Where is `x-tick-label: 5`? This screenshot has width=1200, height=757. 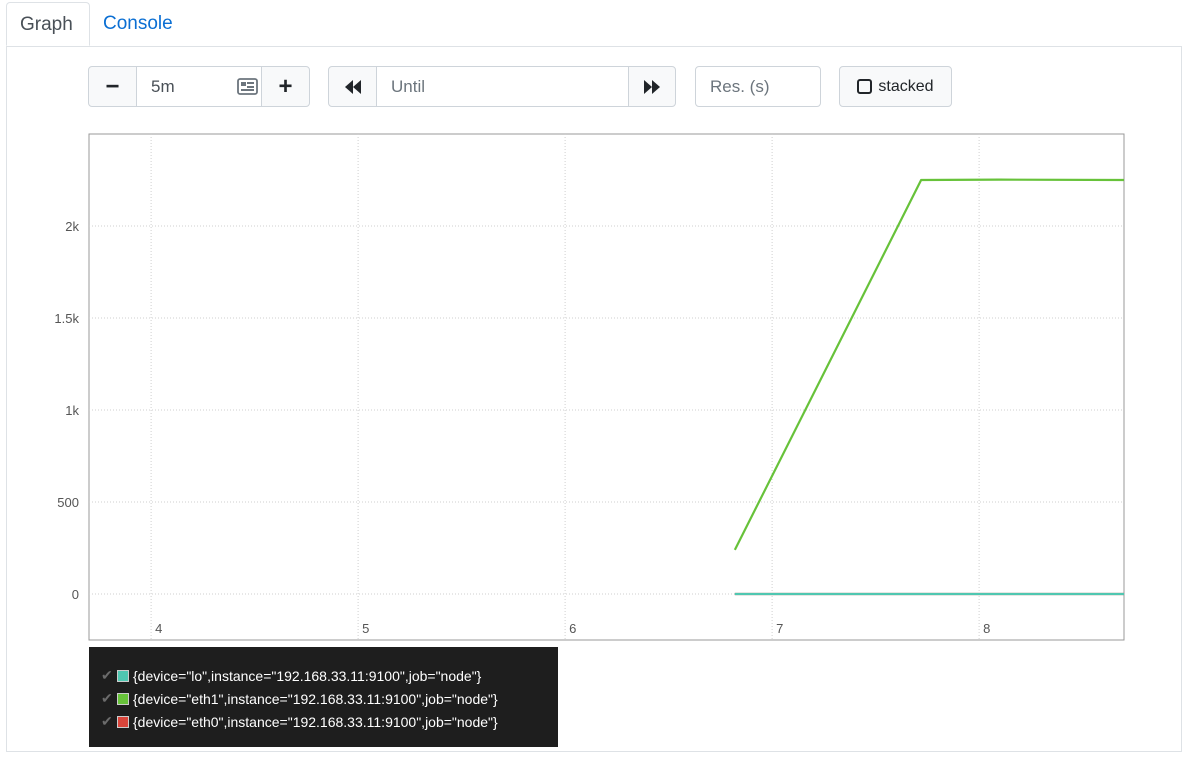
x-tick-label: 5 is located at coordinates (365, 628).